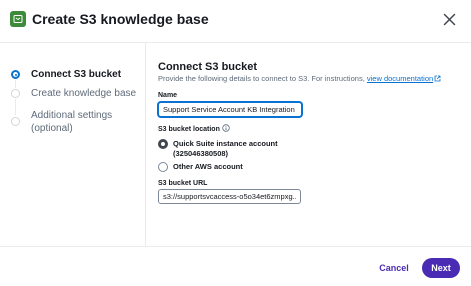 This screenshot has height=286, width=471. What do you see at coordinates (394, 268) in the screenshot?
I see `cancel-button: Cancel` at bounding box center [394, 268].